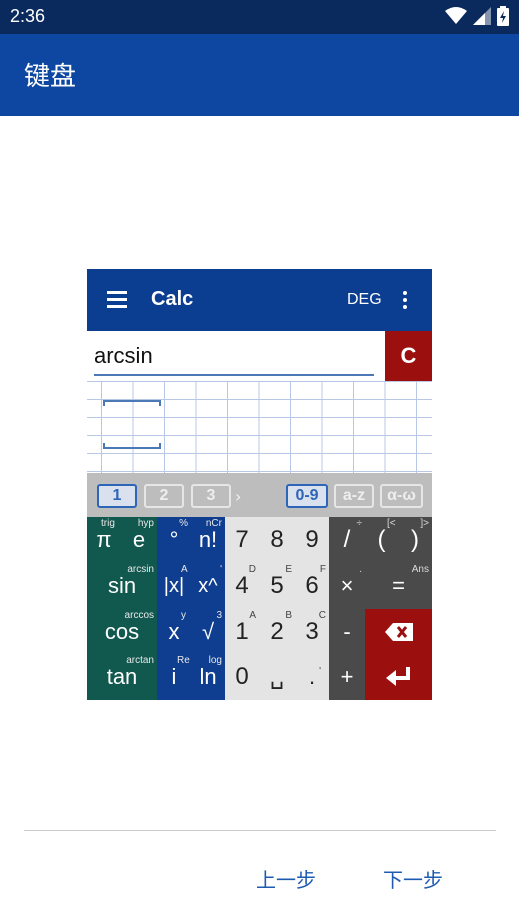  What do you see at coordinates (259, 75) in the screenshot?
I see `app-bar: 键盘` at bounding box center [259, 75].